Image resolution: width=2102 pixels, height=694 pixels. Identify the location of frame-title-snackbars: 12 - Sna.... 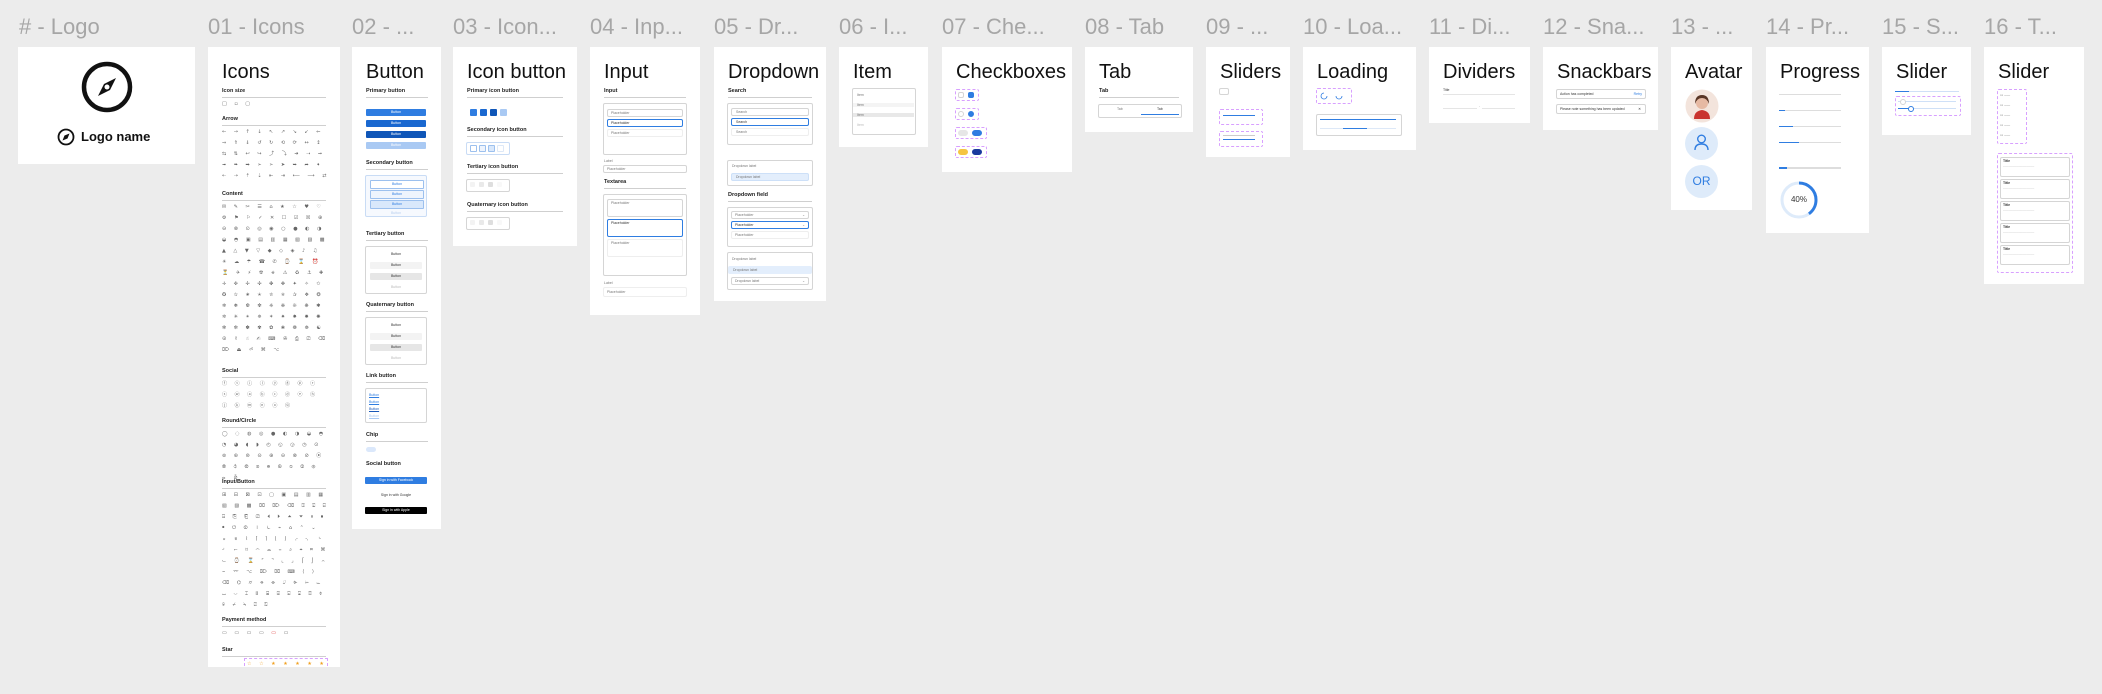
(1594, 27).